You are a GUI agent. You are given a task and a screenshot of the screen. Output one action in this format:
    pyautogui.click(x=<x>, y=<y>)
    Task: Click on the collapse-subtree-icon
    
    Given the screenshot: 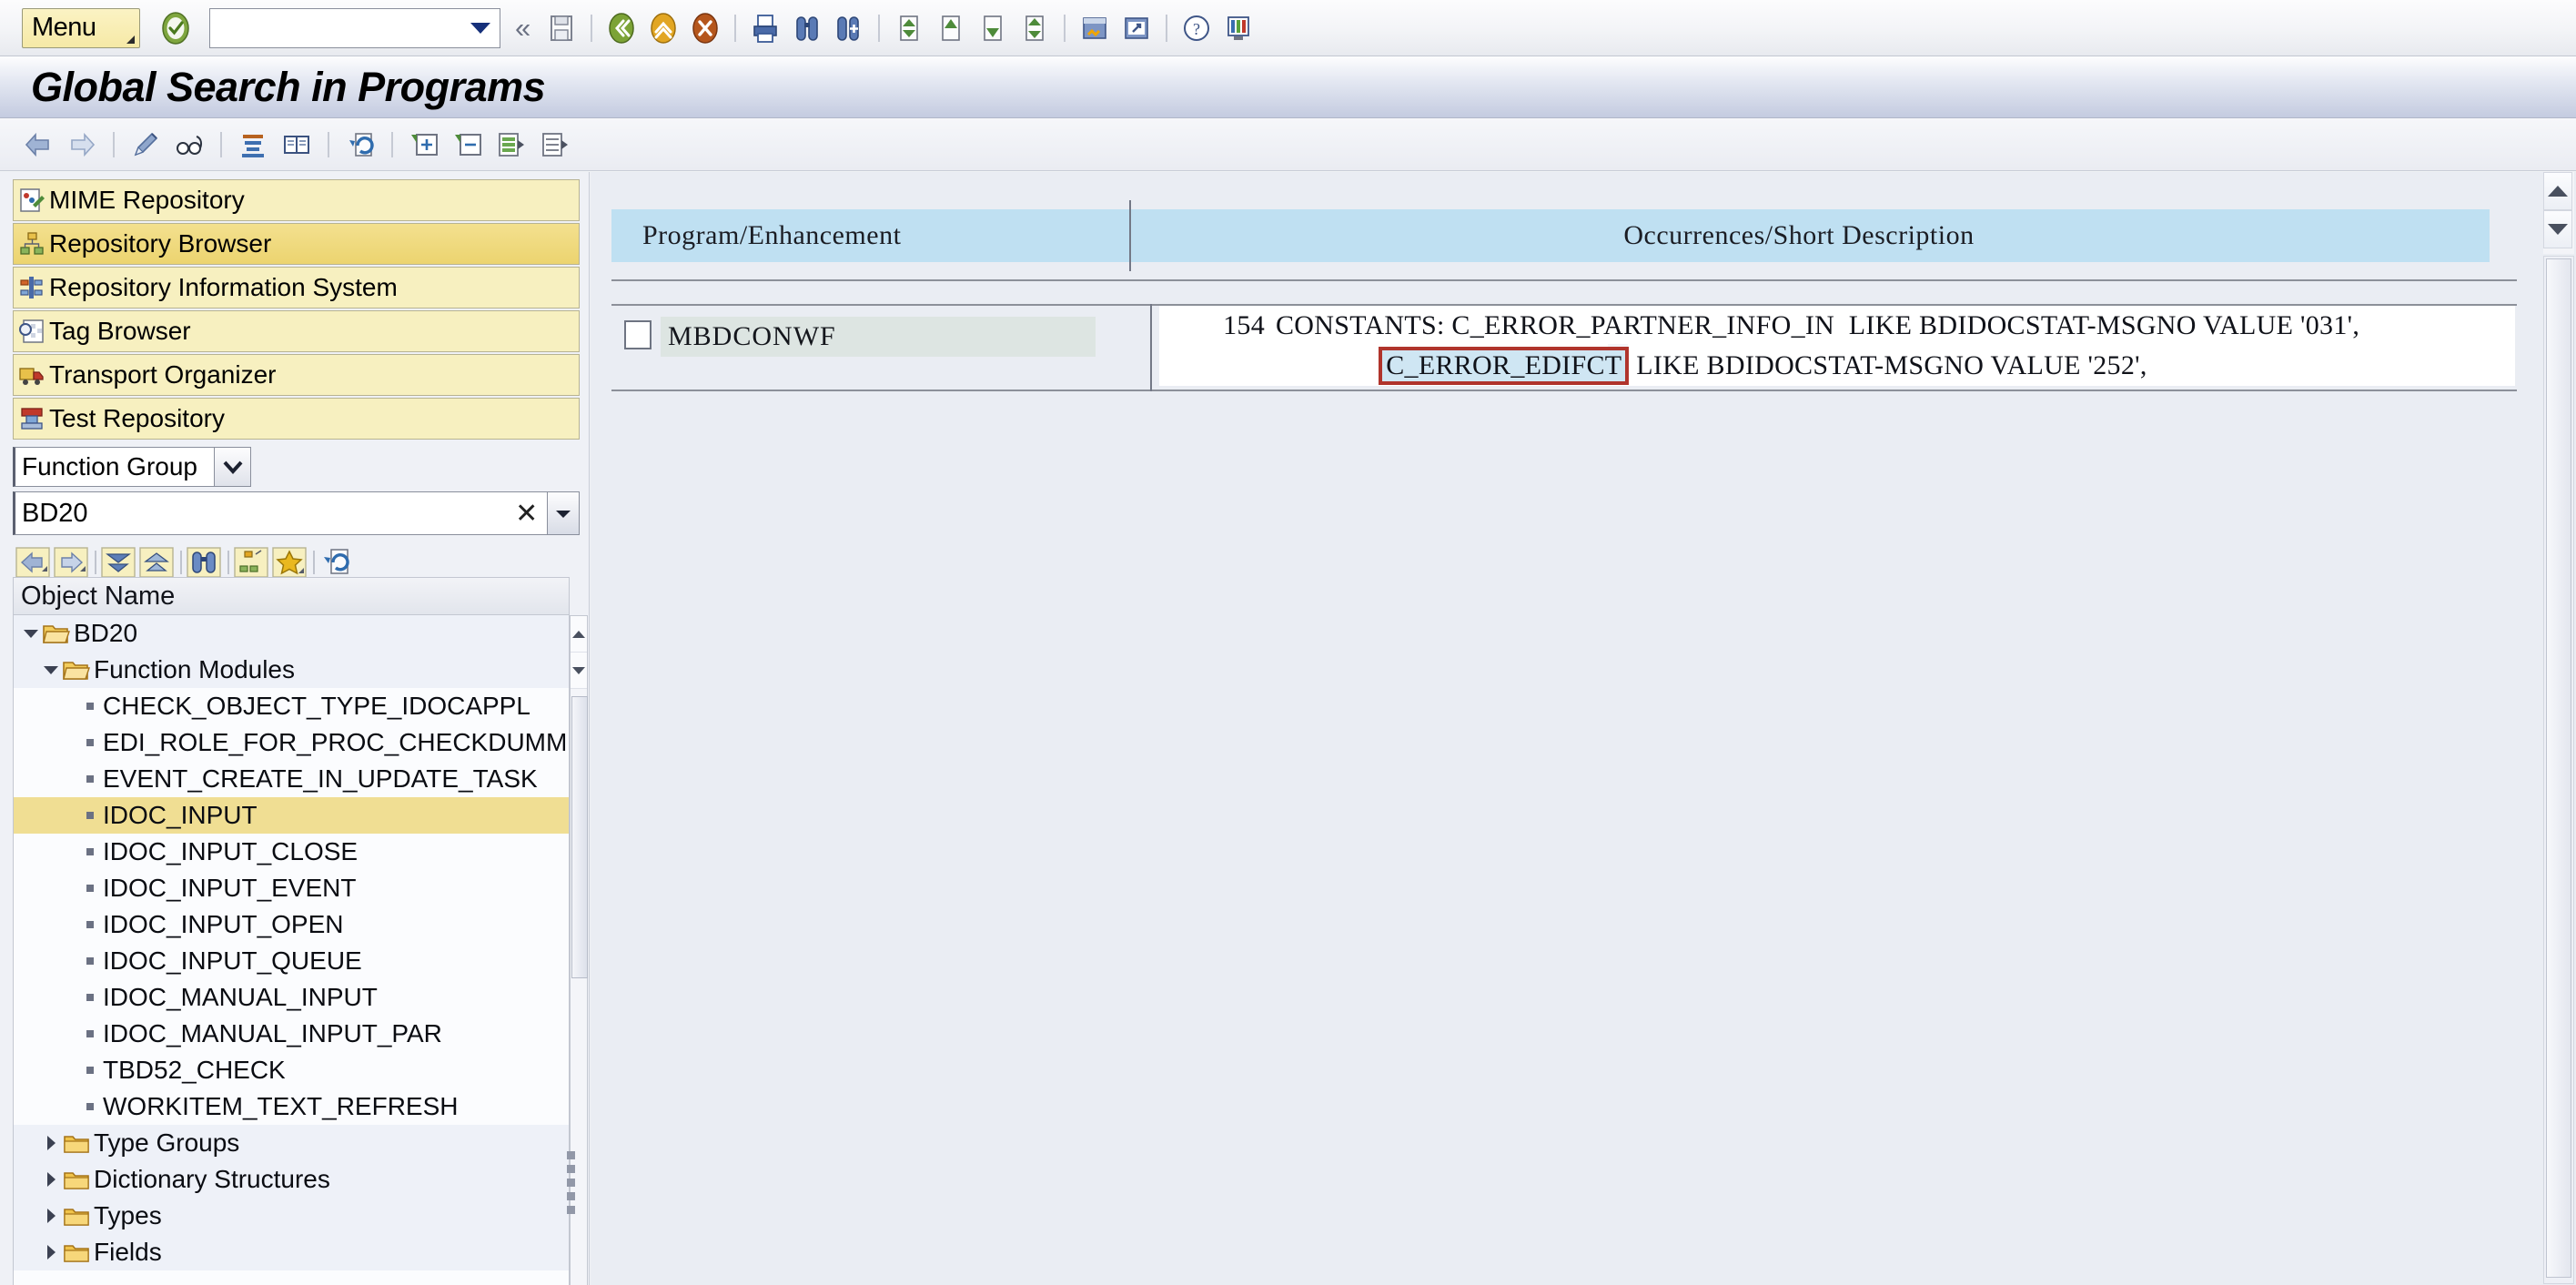 What is the action you would take?
    pyautogui.click(x=555, y=144)
    